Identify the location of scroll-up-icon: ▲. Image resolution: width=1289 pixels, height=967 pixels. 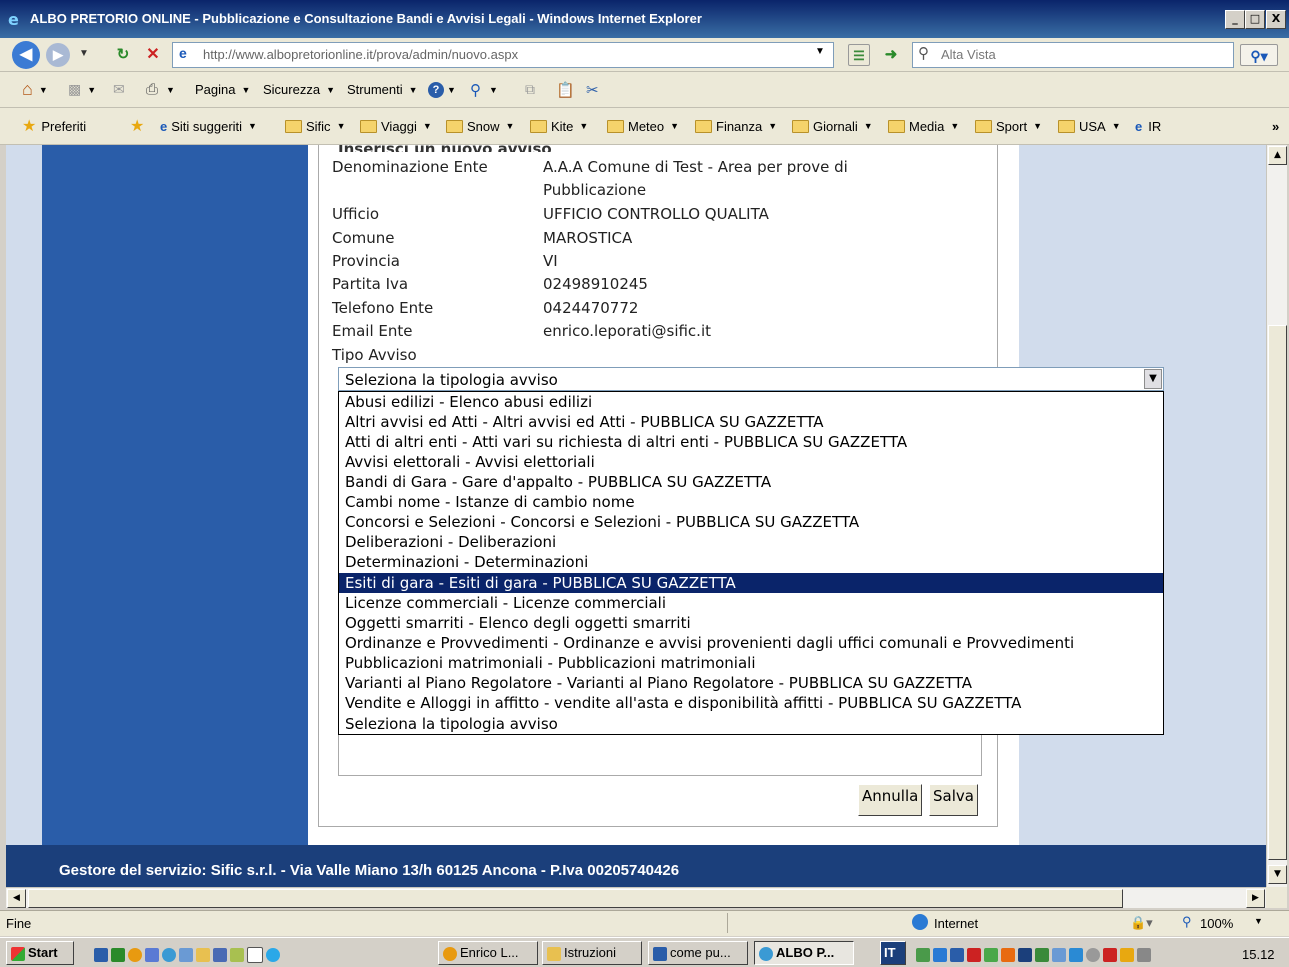
(1277, 155).